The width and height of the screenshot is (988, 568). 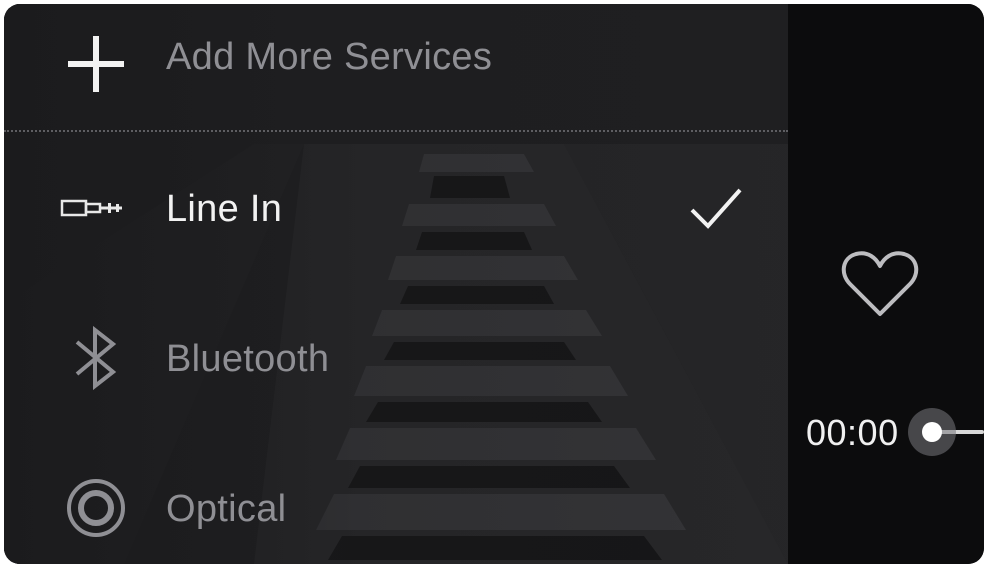 I want to click on heart-icon, so click(x=880, y=284).